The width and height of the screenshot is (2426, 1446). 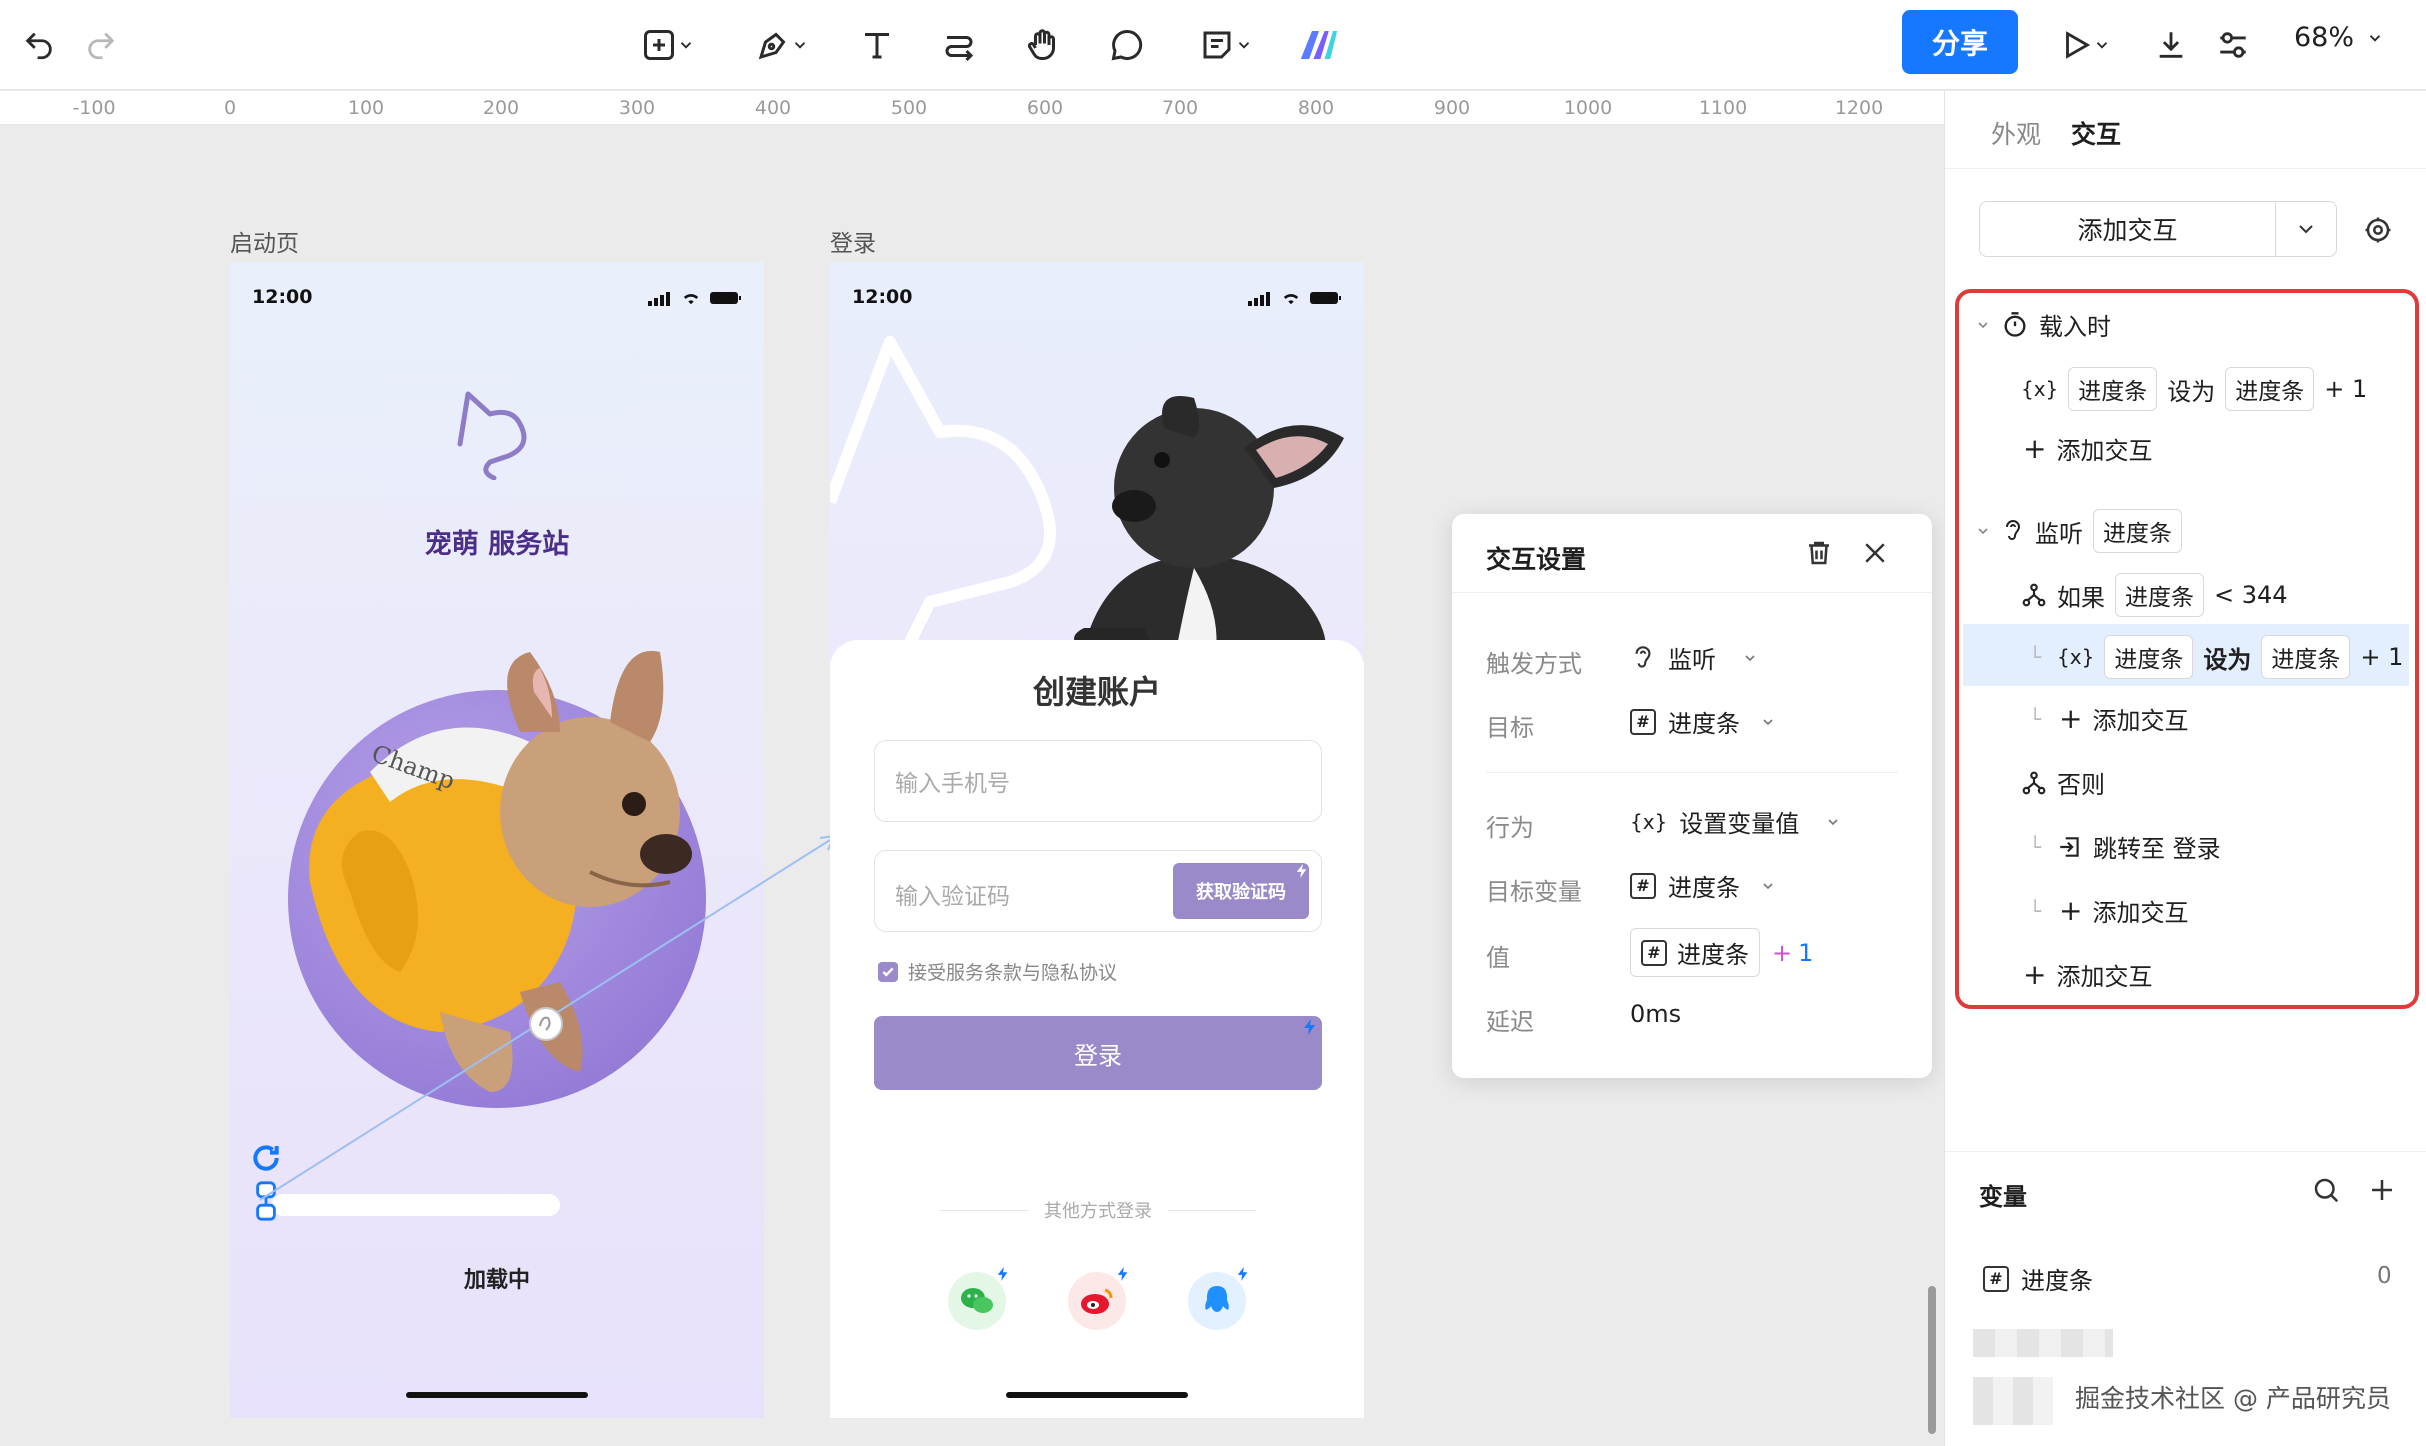 I want to click on text-tool-icon, so click(x=877, y=45).